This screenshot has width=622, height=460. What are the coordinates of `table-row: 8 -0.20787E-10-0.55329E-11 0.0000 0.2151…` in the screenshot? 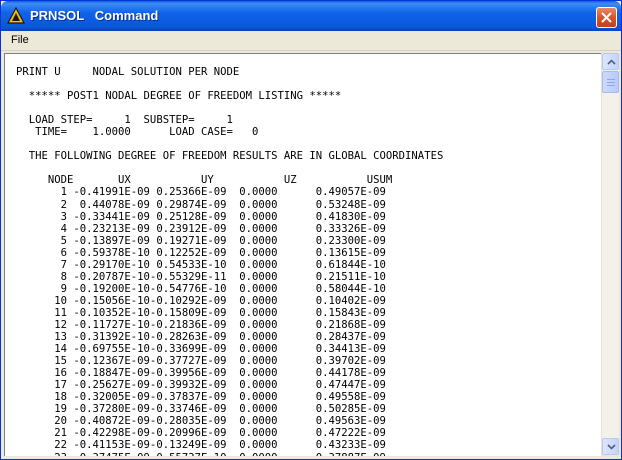 It's located at (201, 276).